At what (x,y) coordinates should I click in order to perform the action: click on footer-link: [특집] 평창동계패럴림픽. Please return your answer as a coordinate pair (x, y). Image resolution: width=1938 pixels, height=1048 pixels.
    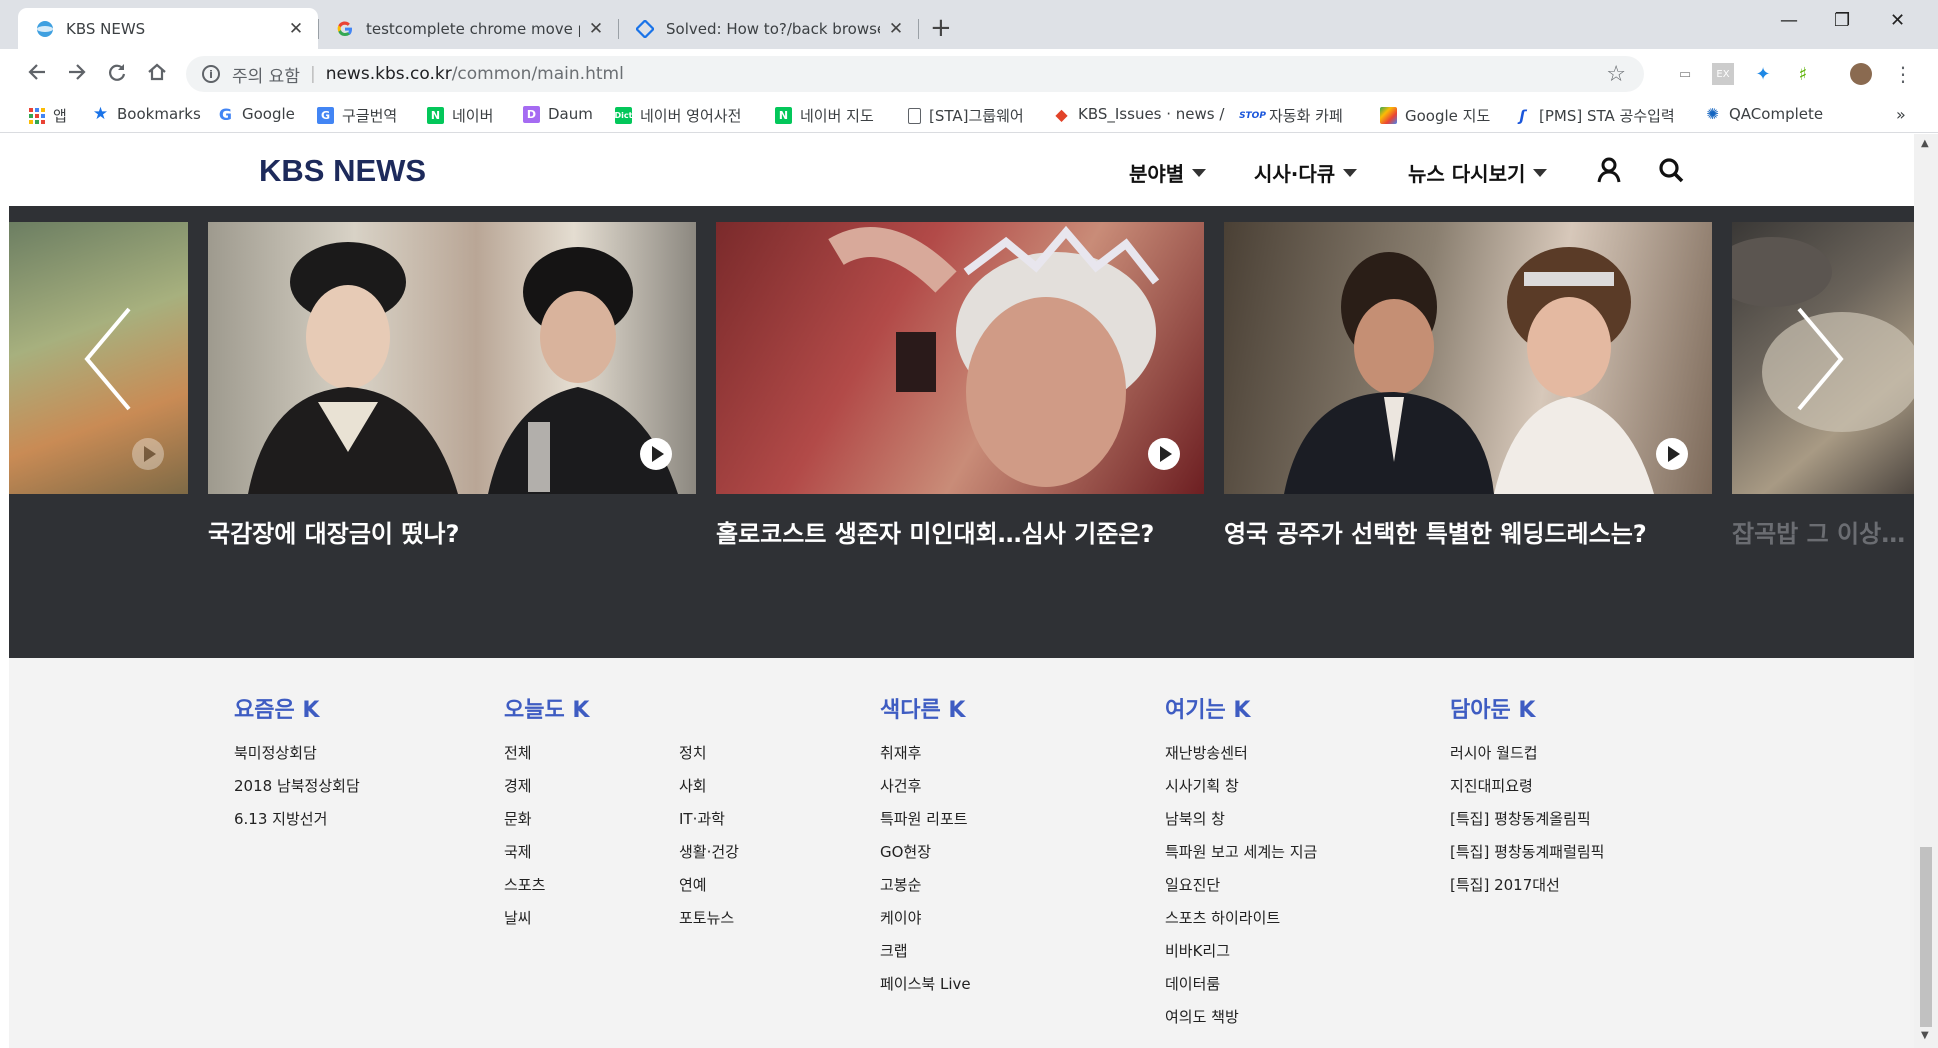
    Looking at the image, I should click on (1527, 851).